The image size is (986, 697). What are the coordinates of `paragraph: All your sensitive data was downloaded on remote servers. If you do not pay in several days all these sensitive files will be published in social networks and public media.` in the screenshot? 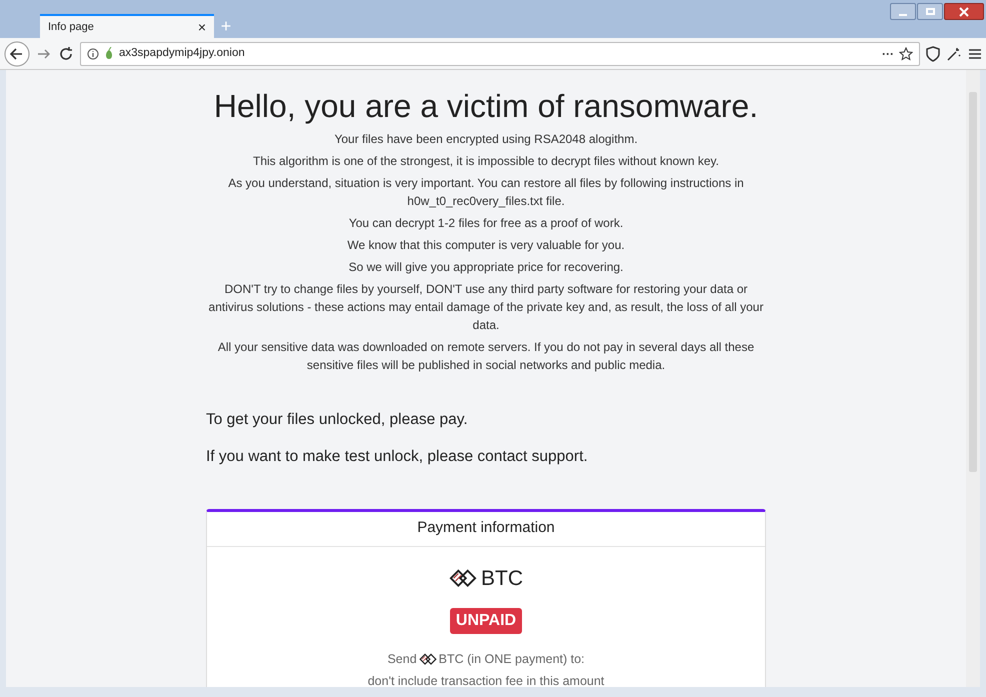 It's located at (486, 356).